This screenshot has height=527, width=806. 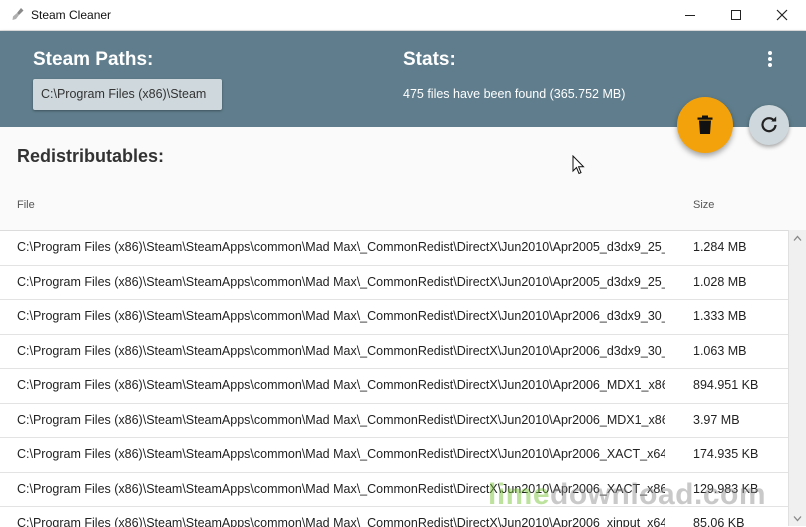 What do you see at coordinates (514, 94) in the screenshot?
I see `stats-summary: 475 files have been found (365.752 MB)` at bounding box center [514, 94].